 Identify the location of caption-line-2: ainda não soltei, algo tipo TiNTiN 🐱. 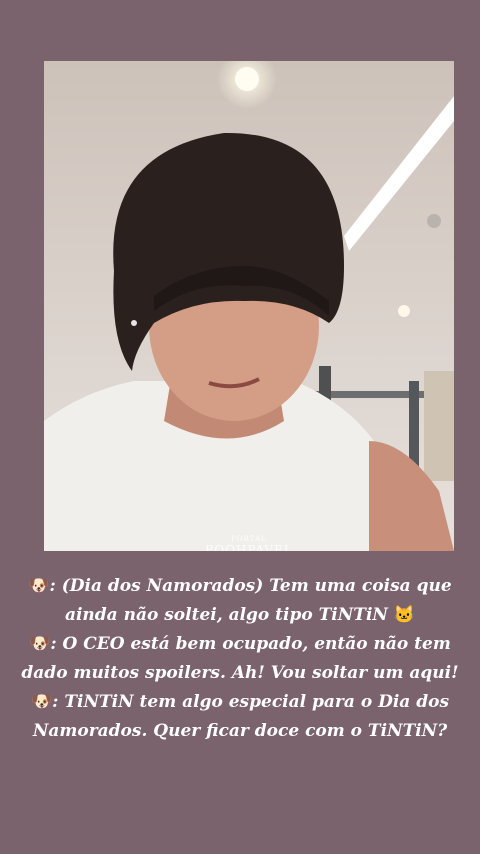
(240, 615).